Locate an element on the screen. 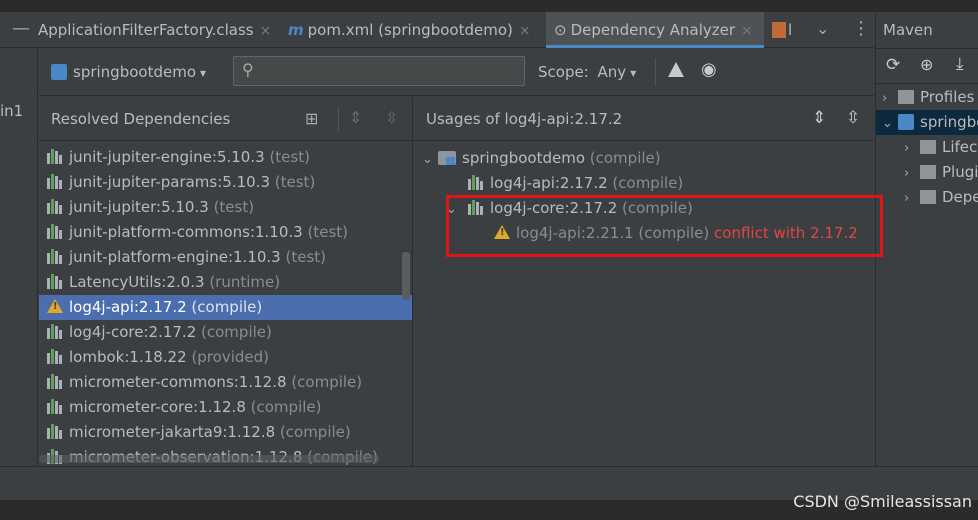  analyzer-toolbar: springbootdemo ▾ ⚲ Scope: Any ▾ ◉ is located at coordinates (456, 72).